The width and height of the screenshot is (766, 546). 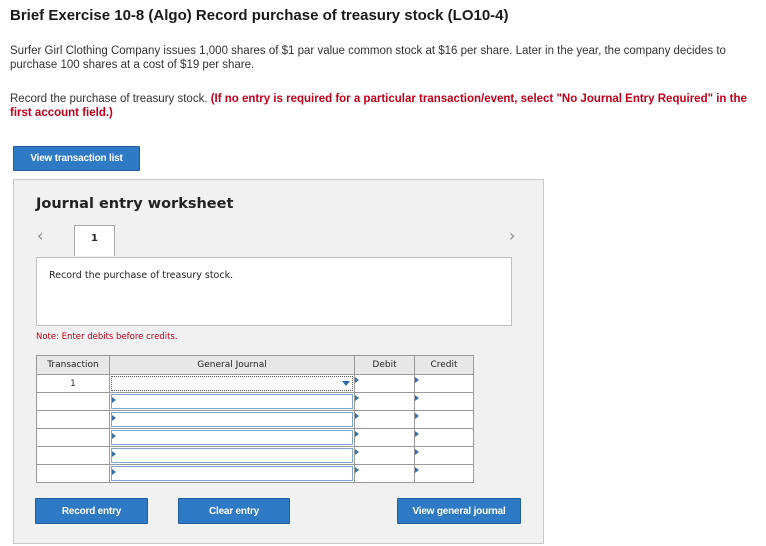 What do you see at coordinates (459, 511) in the screenshot?
I see `view-general-journal-button: View general journal` at bounding box center [459, 511].